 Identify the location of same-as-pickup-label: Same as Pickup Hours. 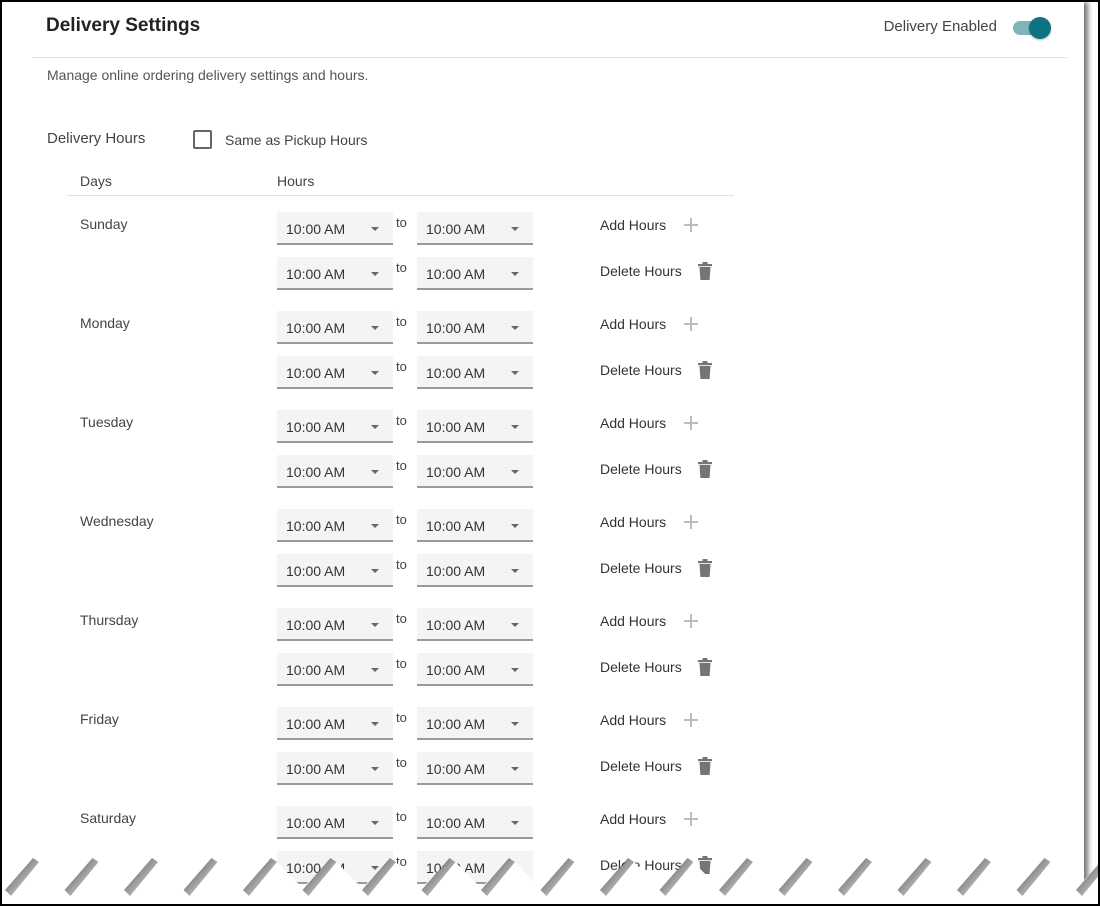
(296, 139).